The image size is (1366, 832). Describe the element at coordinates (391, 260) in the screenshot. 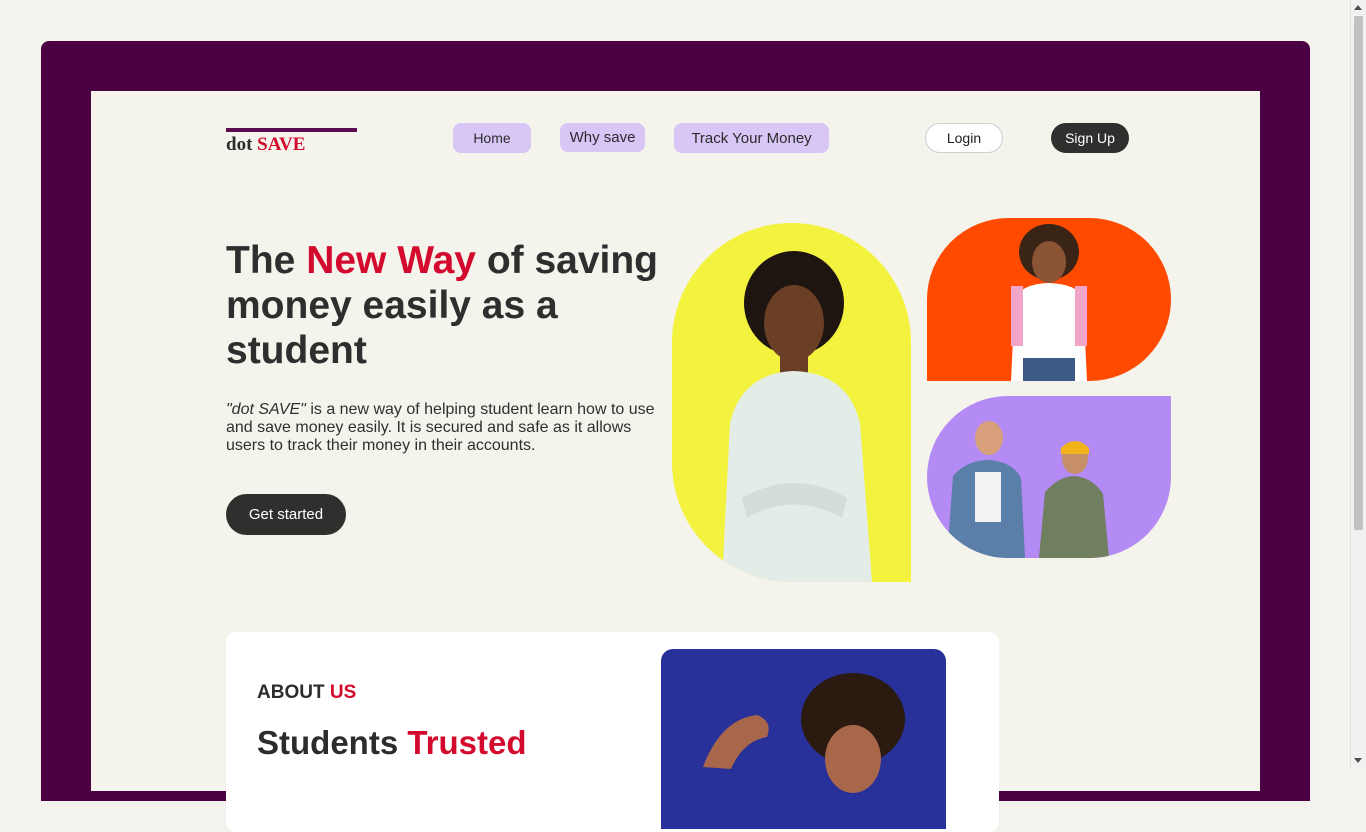

I see `hero-title-accent: New Way` at that location.